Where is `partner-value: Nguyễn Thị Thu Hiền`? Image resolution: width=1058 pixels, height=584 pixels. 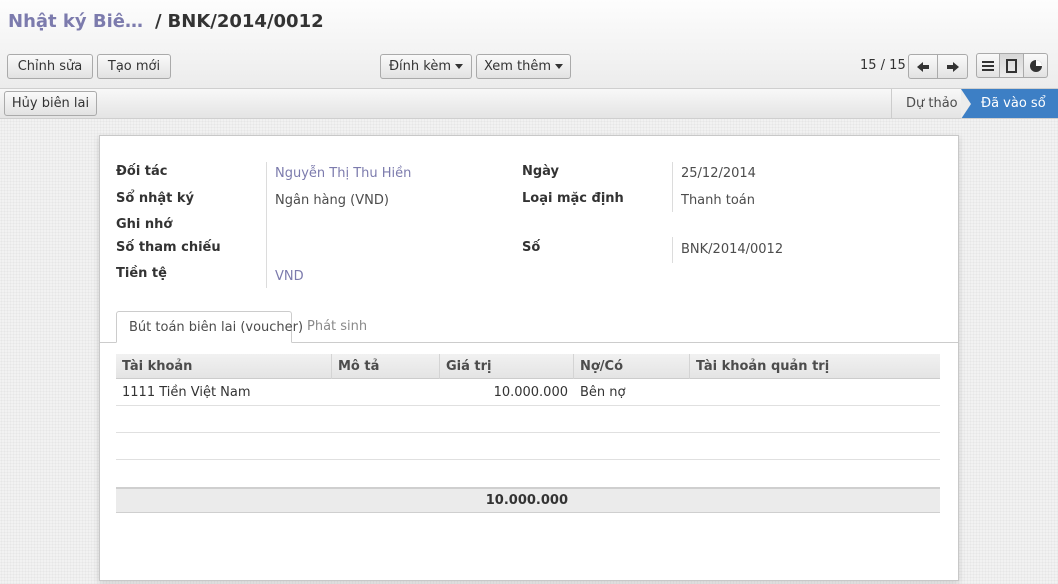 partner-value: Nguyễn Thị Thu Hiền is located at coordinates (343, 173).